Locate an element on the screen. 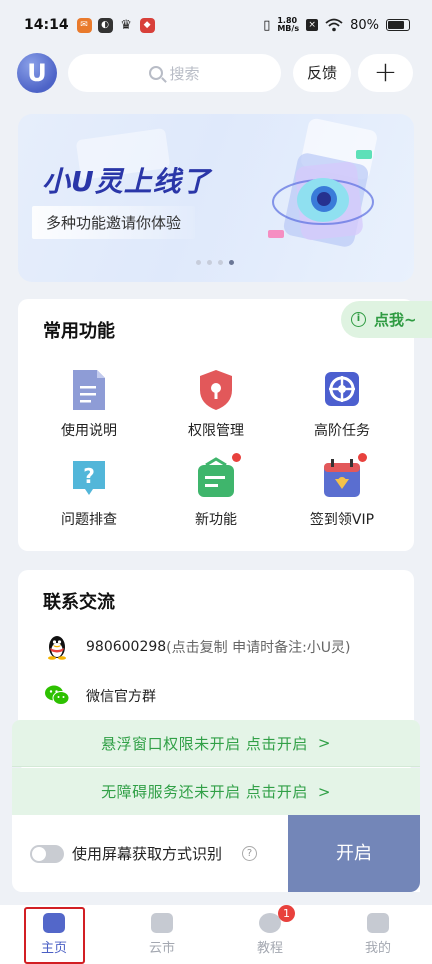  feedback-button: 反馈 is located at coordinates (322, 73).